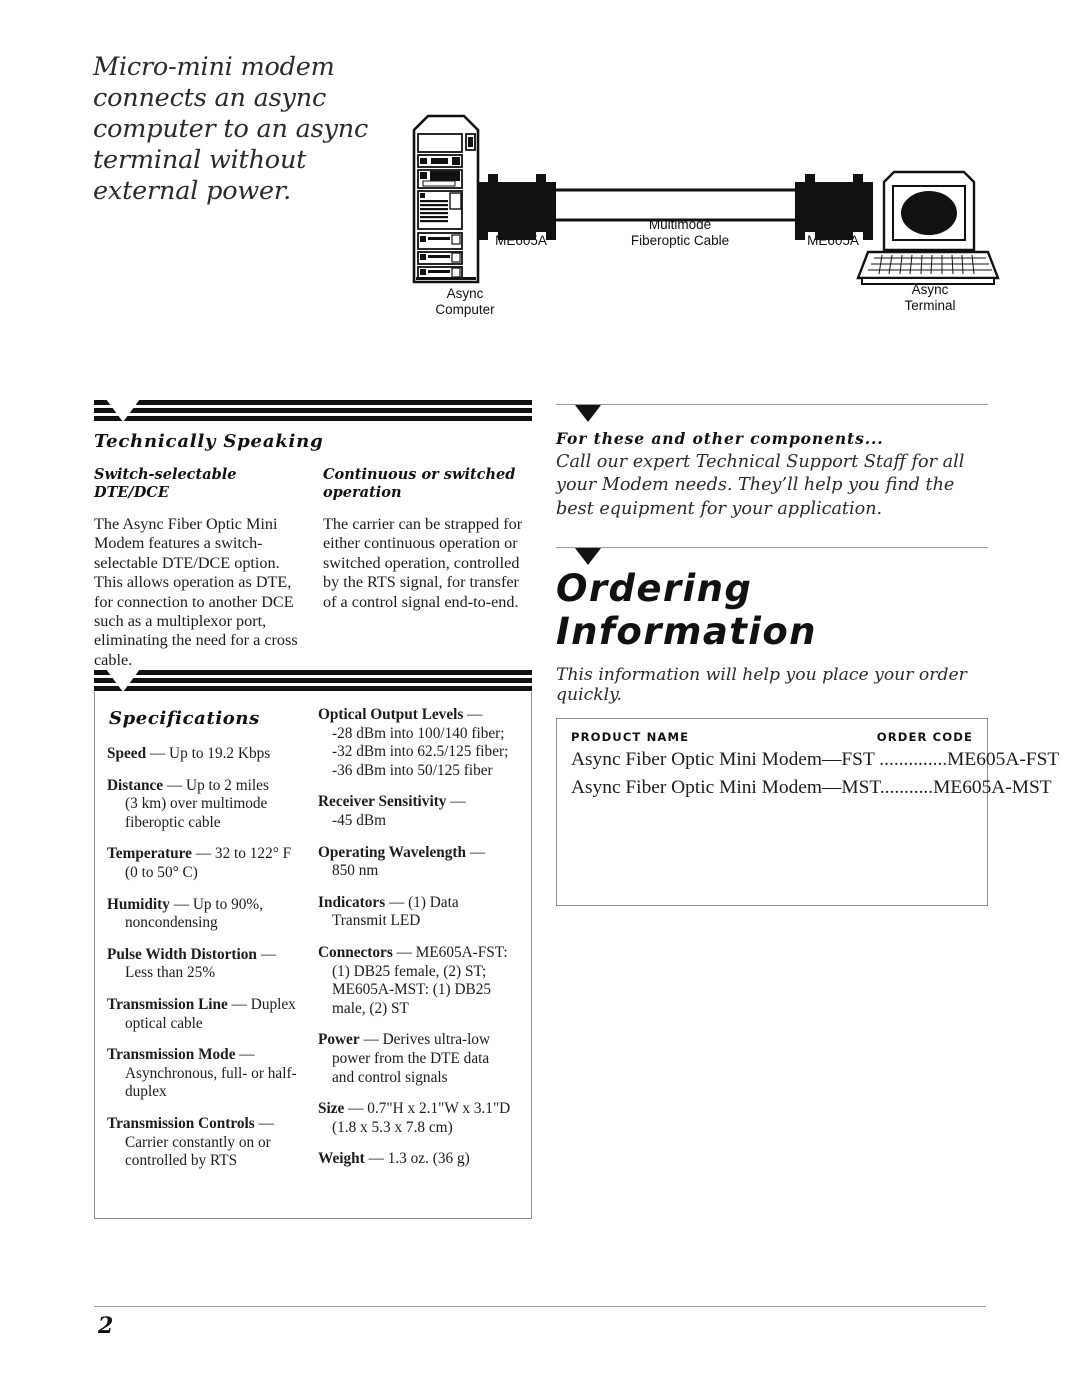 The width and height of the screenshot is (1080, 1397). What do you see at coordinates (359, 820) in the screenshot?
I see `spec-item-detail: -45 dBm` at bounding box center [359, 820].